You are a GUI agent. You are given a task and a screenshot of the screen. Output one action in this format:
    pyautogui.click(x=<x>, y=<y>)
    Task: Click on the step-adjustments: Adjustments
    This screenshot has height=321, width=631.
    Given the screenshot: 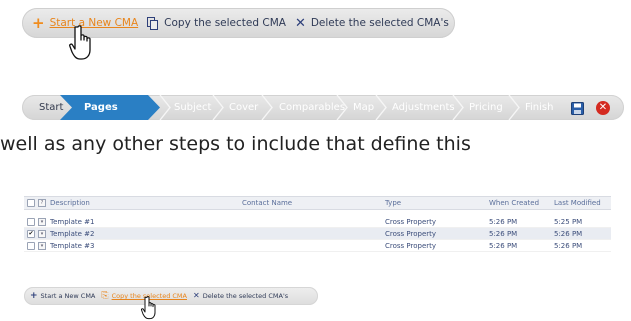 What is the action you would take?
    pyautogui.click(x=423, y=107)
    